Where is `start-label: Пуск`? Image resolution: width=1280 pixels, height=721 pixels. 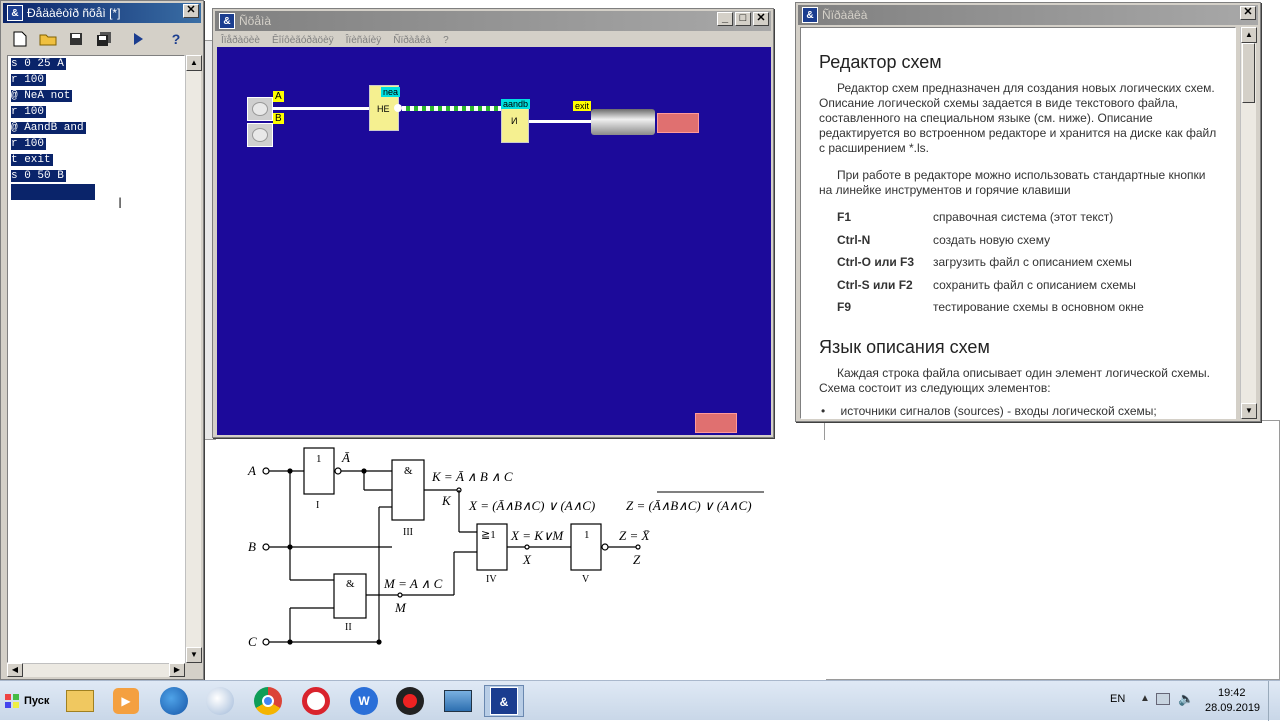
start-label: Пуск is located at coordinates (37, 701).